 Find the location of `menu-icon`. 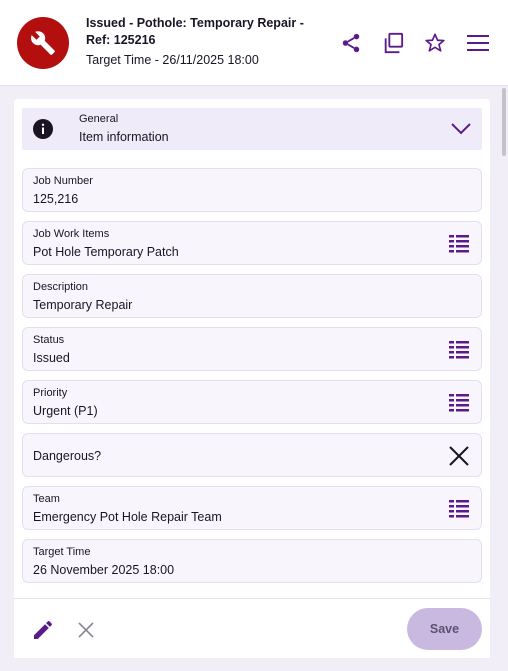

menu-icon is located at coordinates (478, 43).